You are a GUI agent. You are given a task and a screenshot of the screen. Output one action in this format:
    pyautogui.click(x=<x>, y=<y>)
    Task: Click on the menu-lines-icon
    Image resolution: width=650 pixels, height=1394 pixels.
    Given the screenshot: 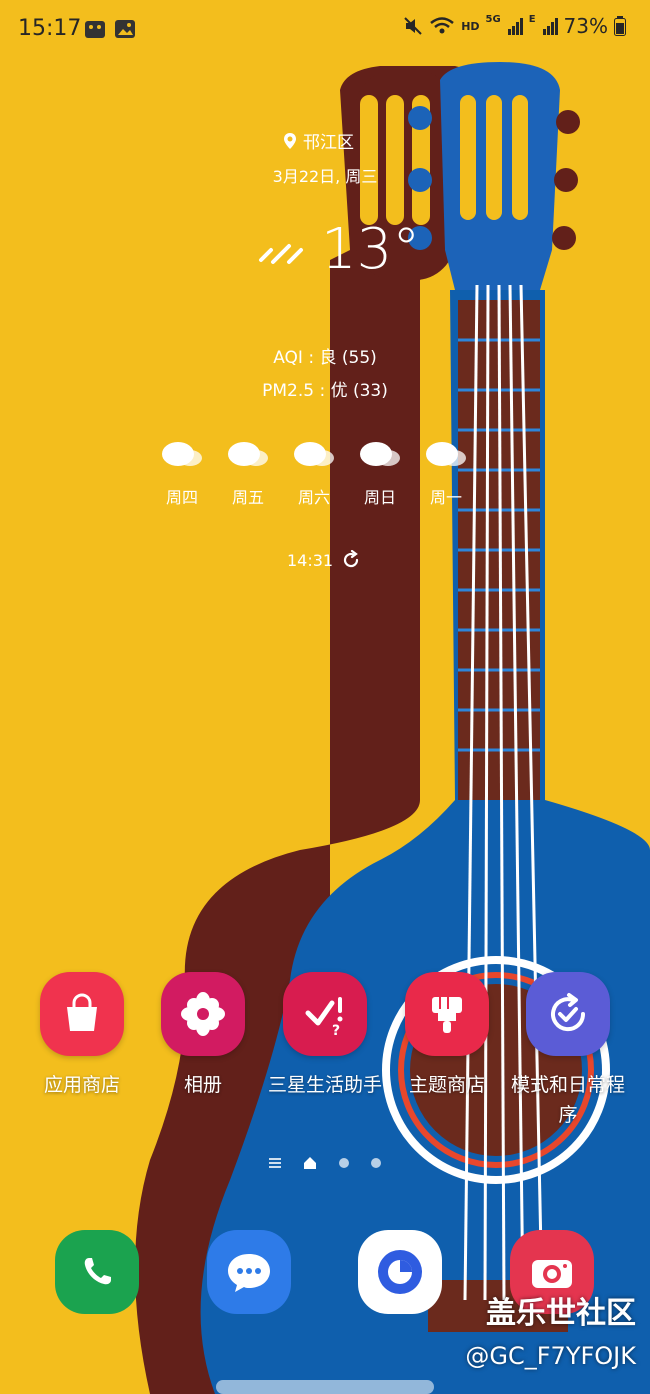 What is the action you would take?
    pyautogui.click(x=275, y=1163)
    